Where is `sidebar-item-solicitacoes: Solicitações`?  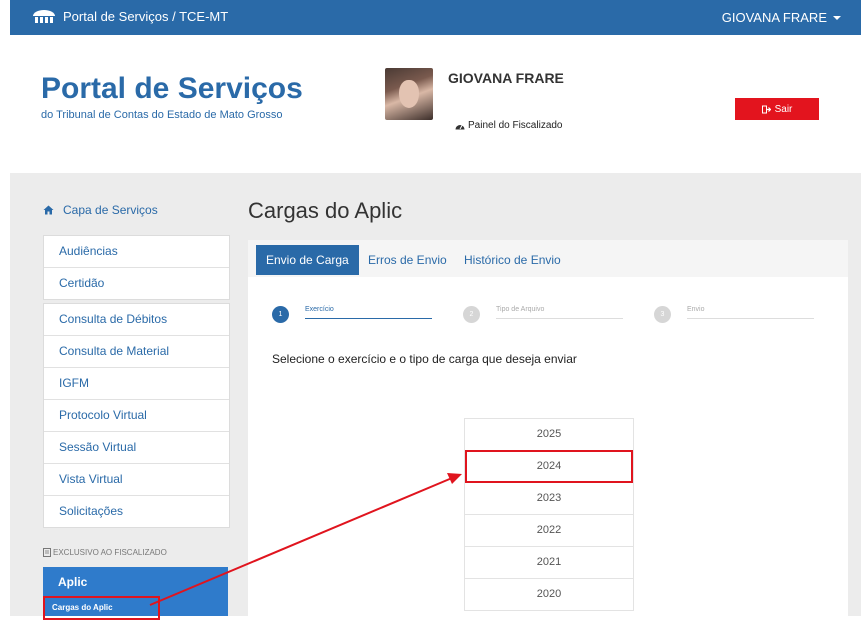 sidebar-item-solicitacoes: Solicitações is located at coordinates (136, 511).